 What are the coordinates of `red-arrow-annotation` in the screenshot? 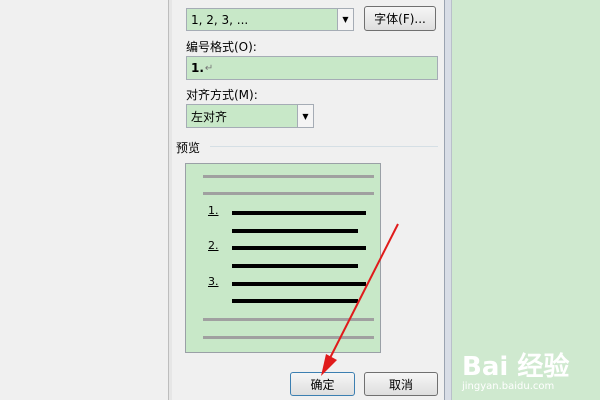 It's located at (360, 299).